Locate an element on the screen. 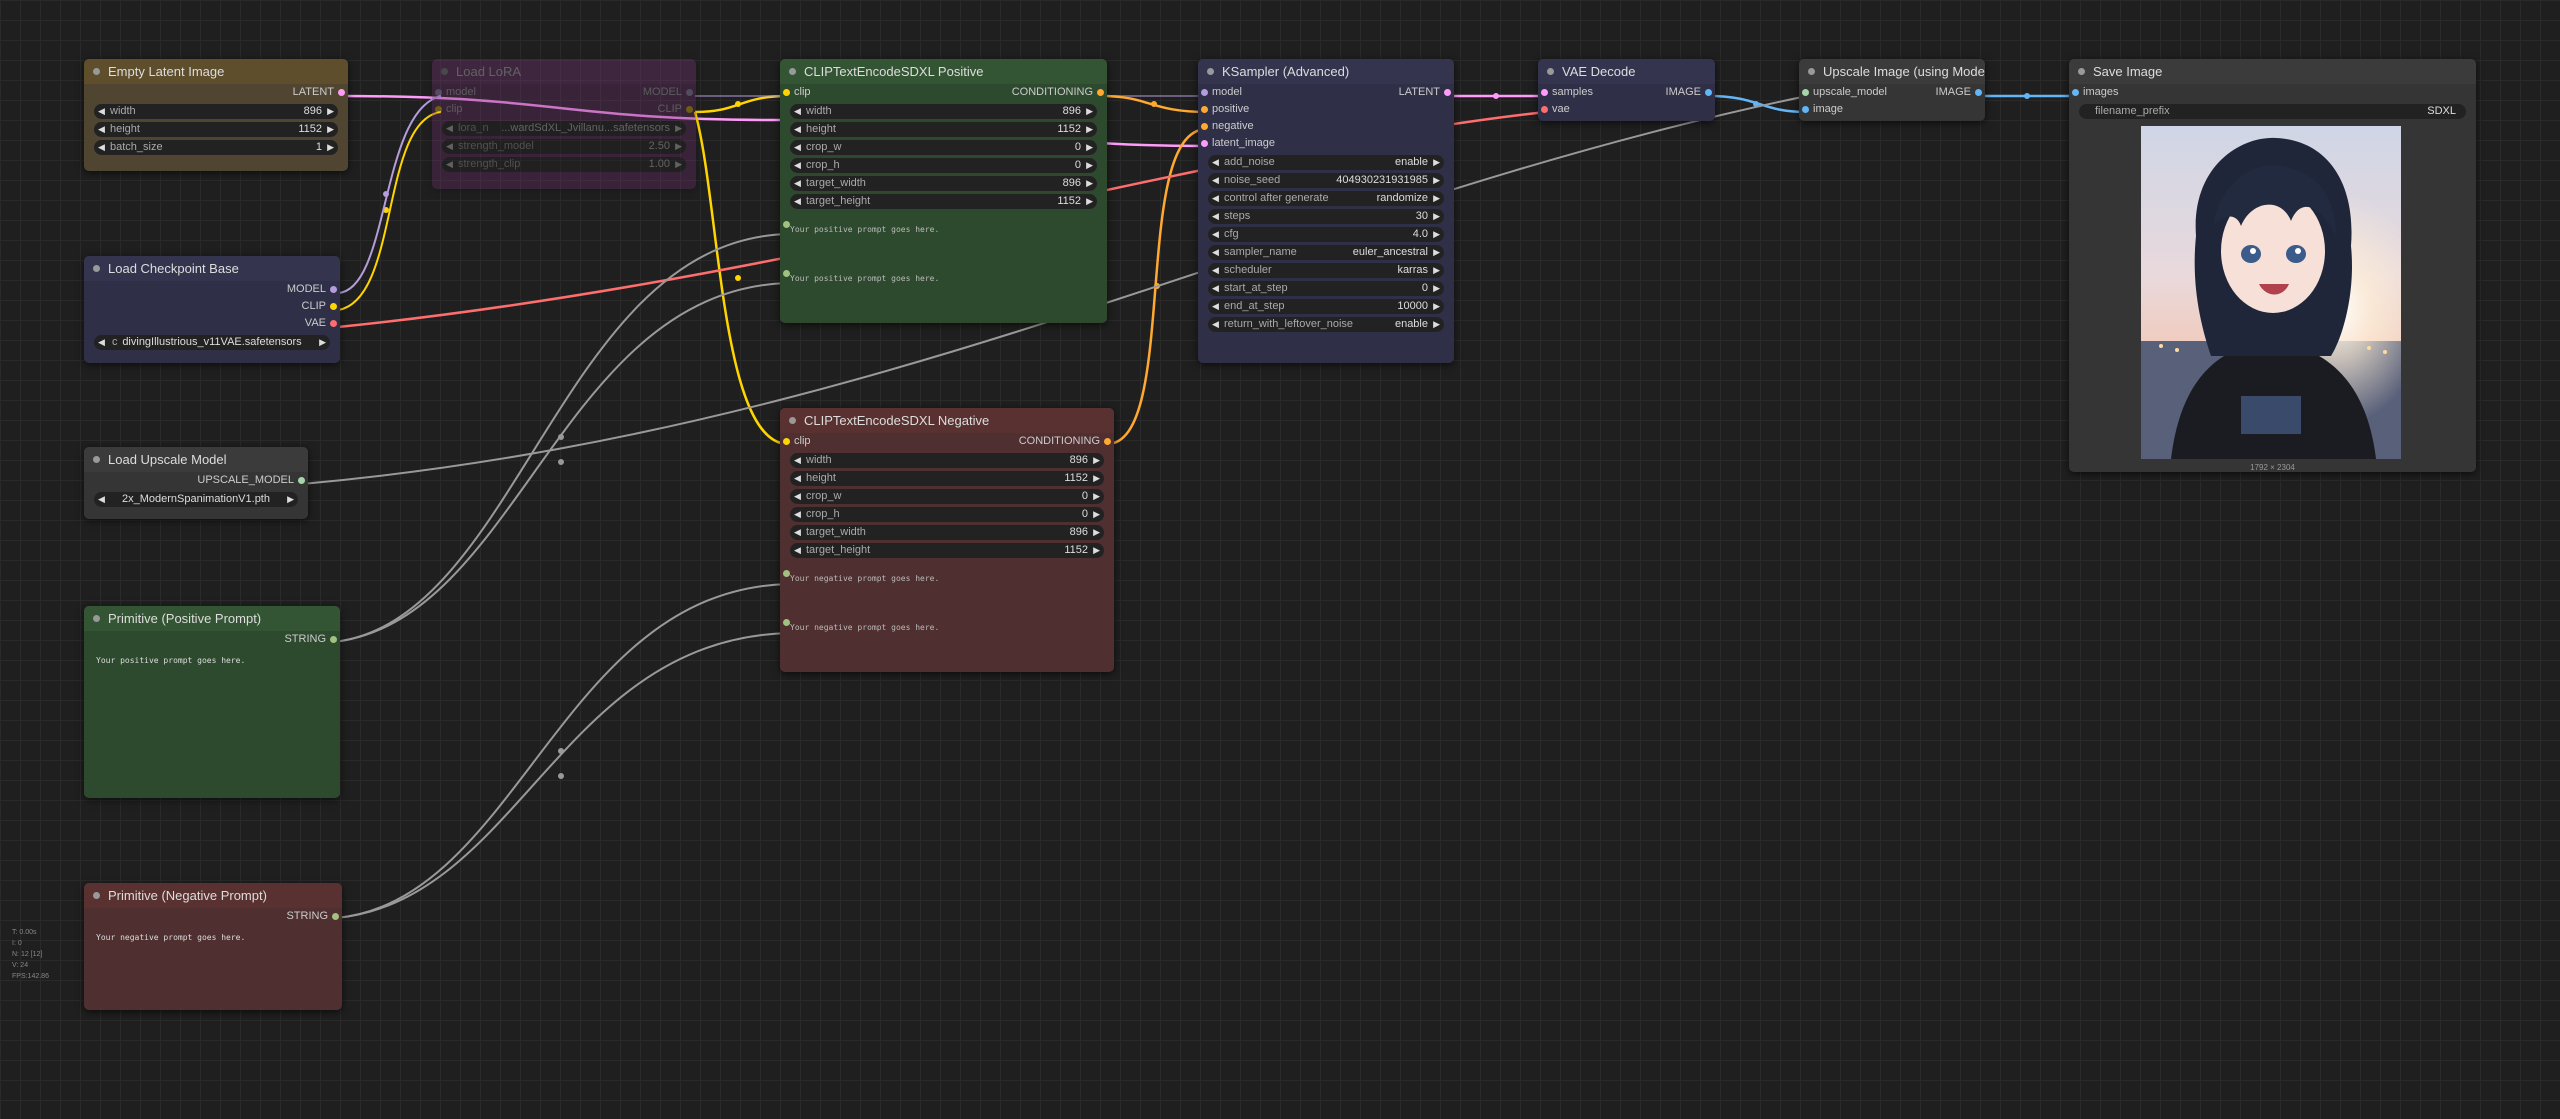 The image size is (2560, 1119). negative-input-slot-icon is located at coordinates (1204, 126).